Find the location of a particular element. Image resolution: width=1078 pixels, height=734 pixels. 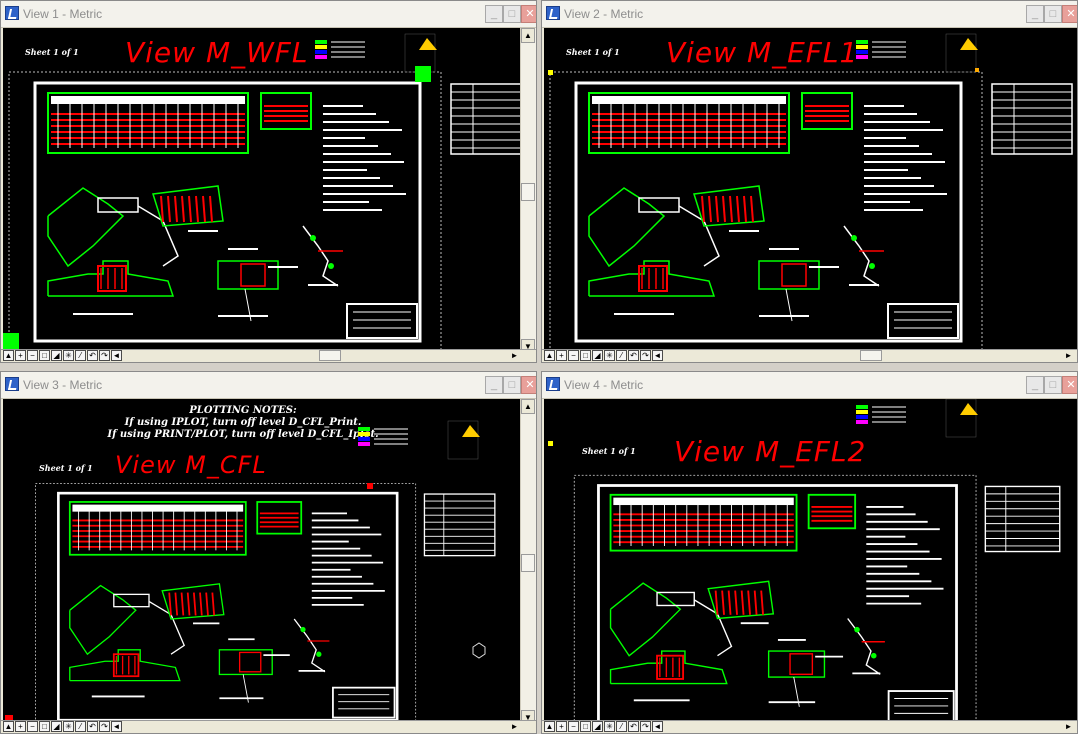

title-bar: View 2 - Metric _ □ ✕ is located at coordinates (809, 14).